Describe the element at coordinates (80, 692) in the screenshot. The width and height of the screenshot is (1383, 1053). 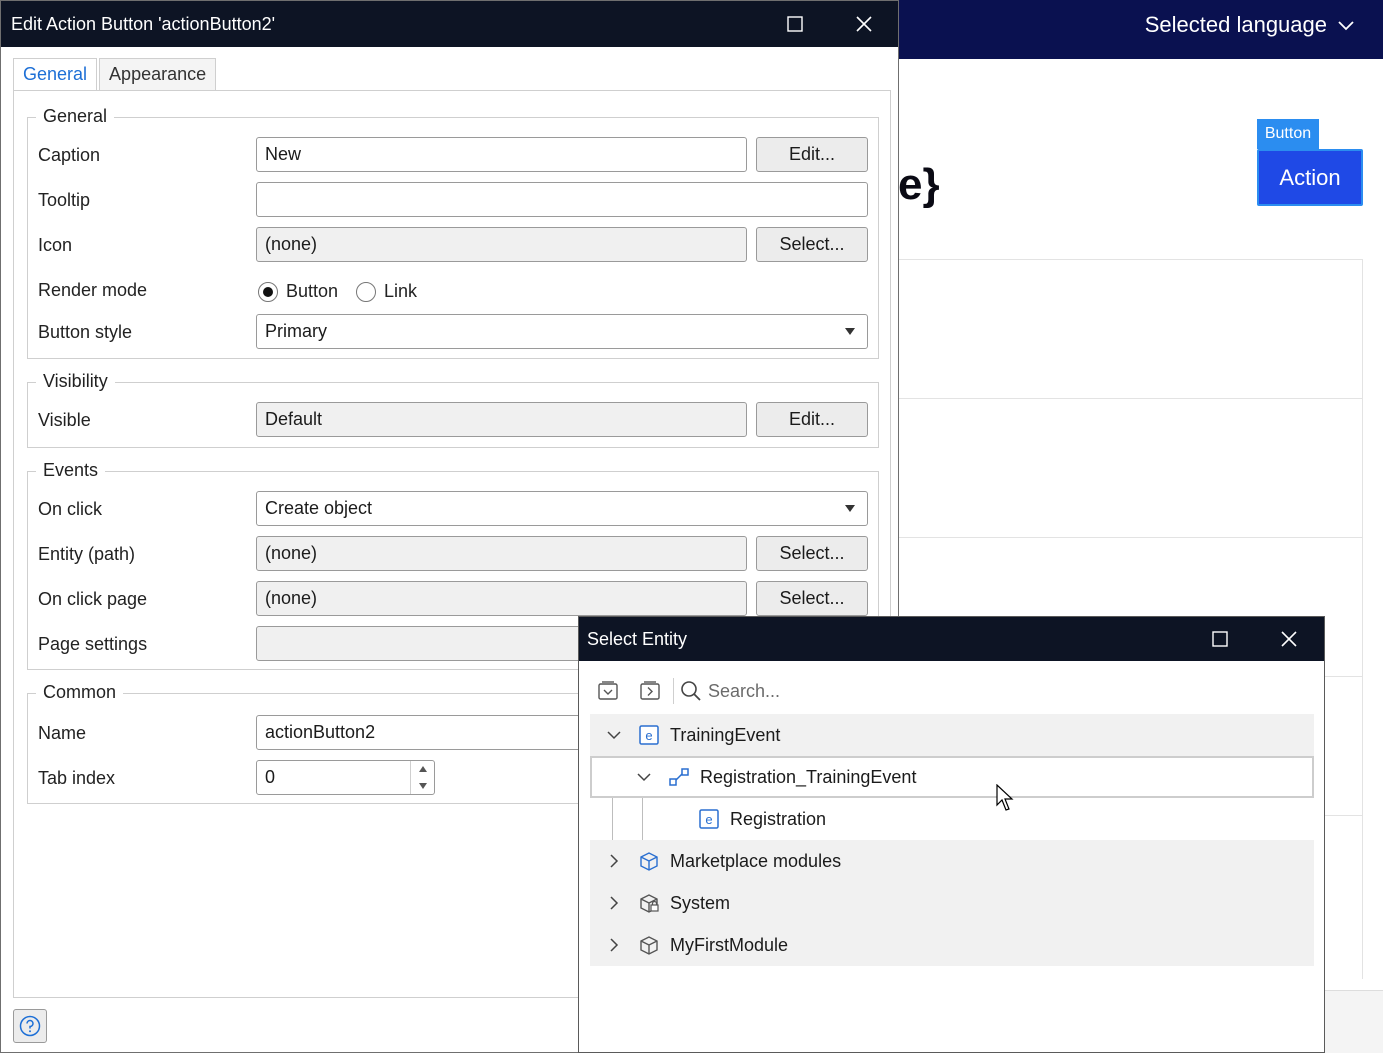
I see `group-legend: Common` at that location.